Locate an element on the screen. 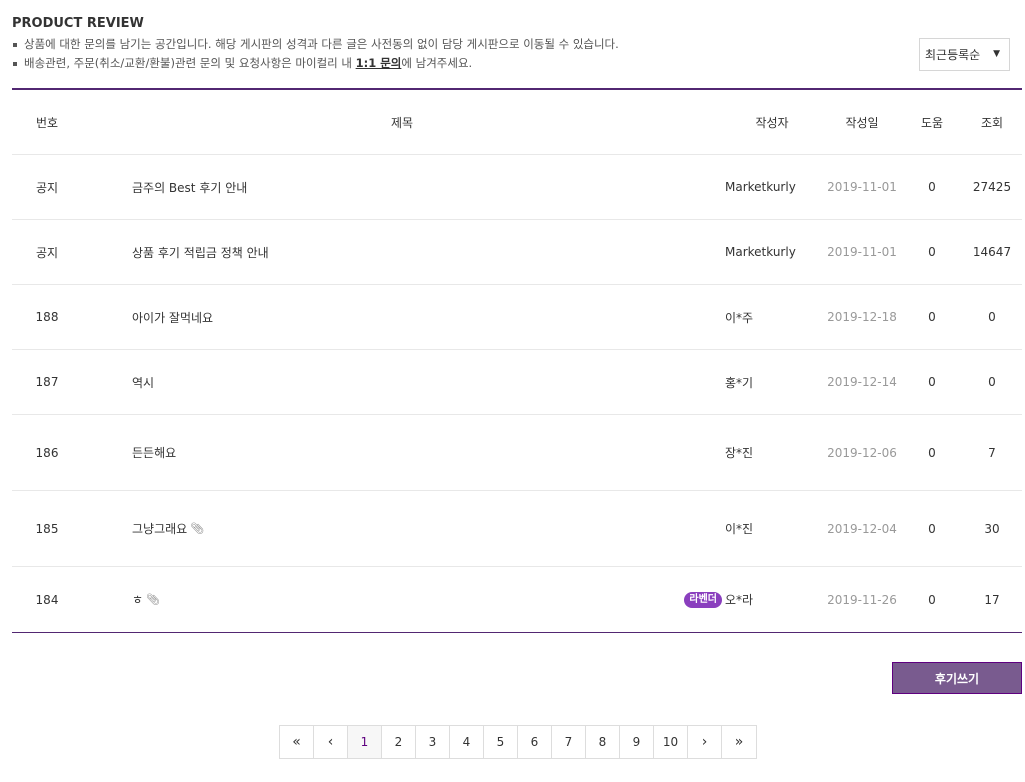  grade-badge: 라벤더 is located at coordinates (703, 599).